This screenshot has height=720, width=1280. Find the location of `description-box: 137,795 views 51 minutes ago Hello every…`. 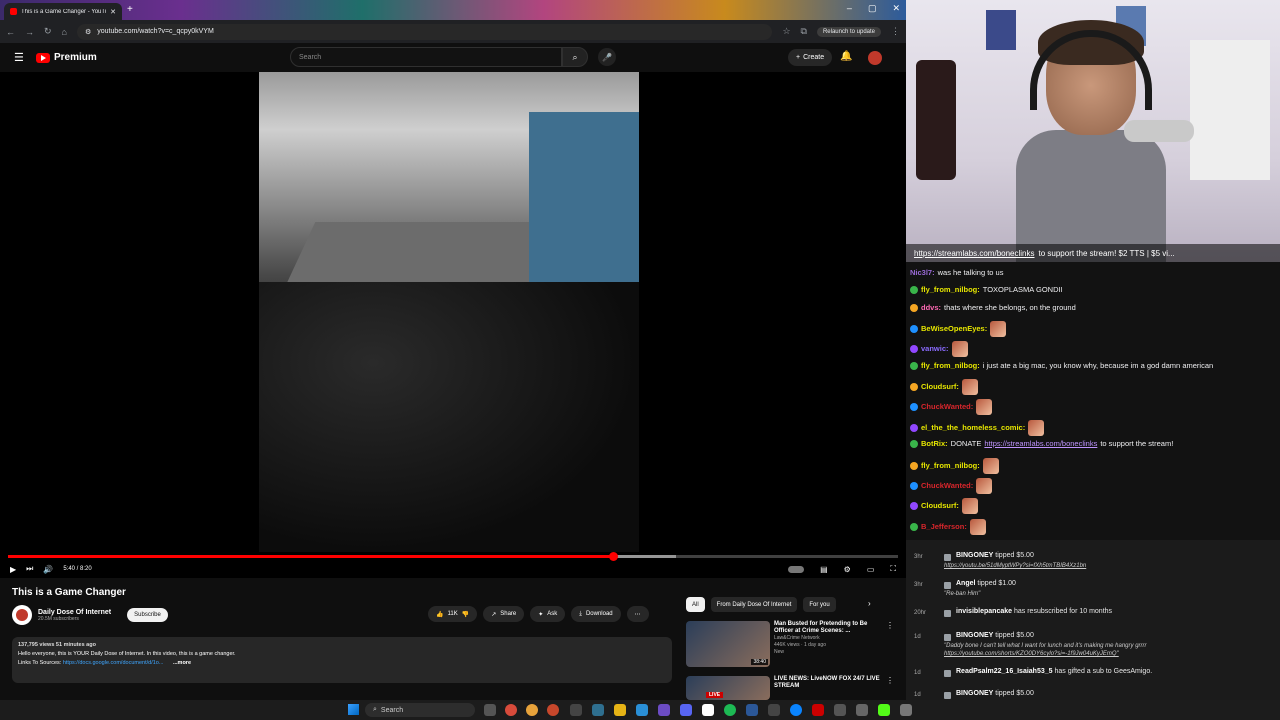

description-box: 137,795 views 51 minutes ago Hello every… is located at coordinates (342, 660).